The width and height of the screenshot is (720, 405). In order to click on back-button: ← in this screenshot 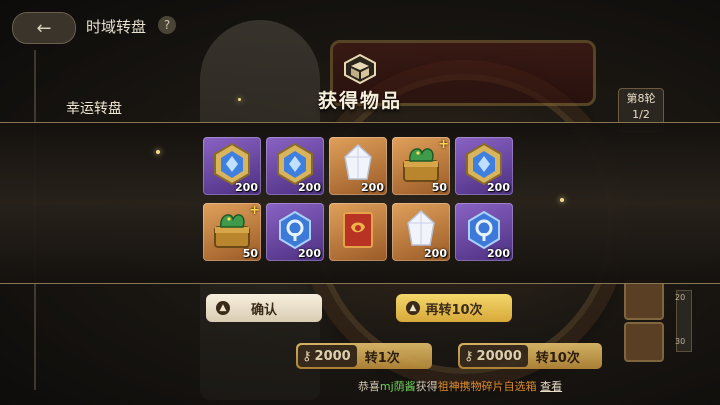, I will do `click(44, 28)`.